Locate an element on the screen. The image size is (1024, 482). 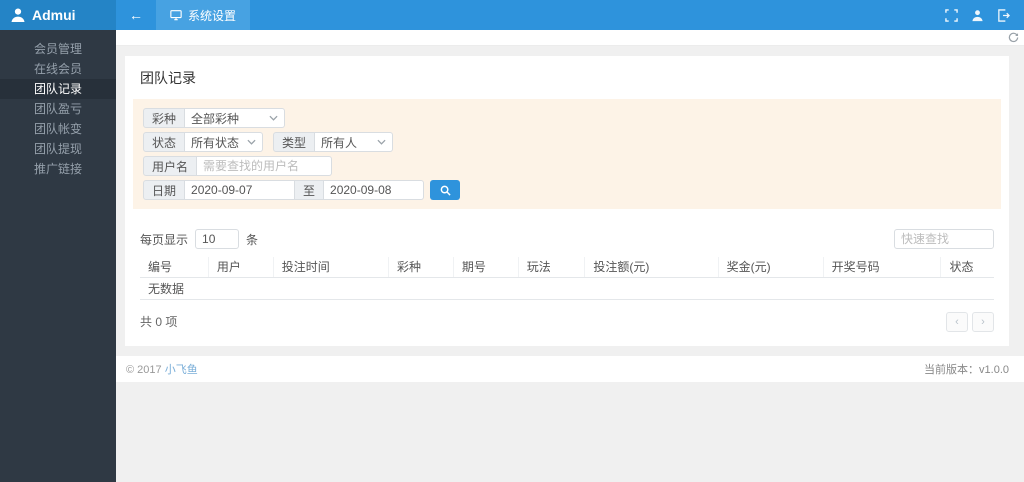
chevron-right-icon: › is located at coordinates (983, 321).